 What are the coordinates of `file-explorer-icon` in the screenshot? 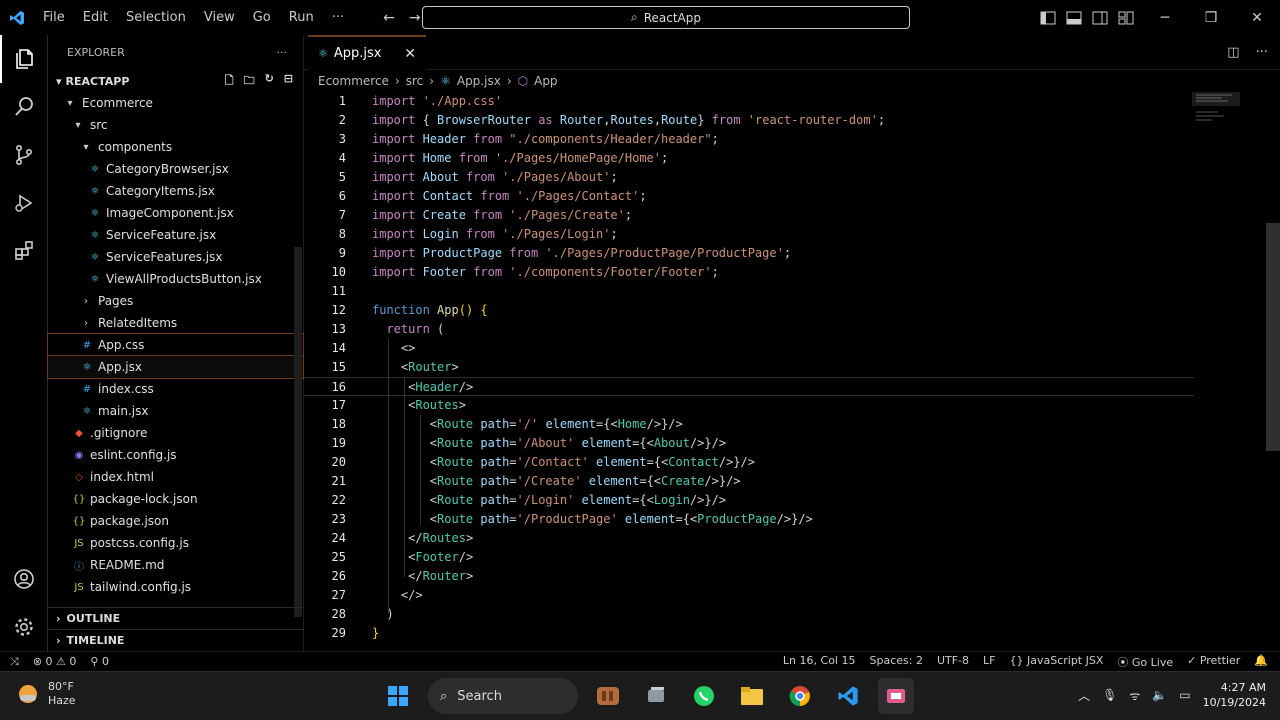 It's located at (752, 696).